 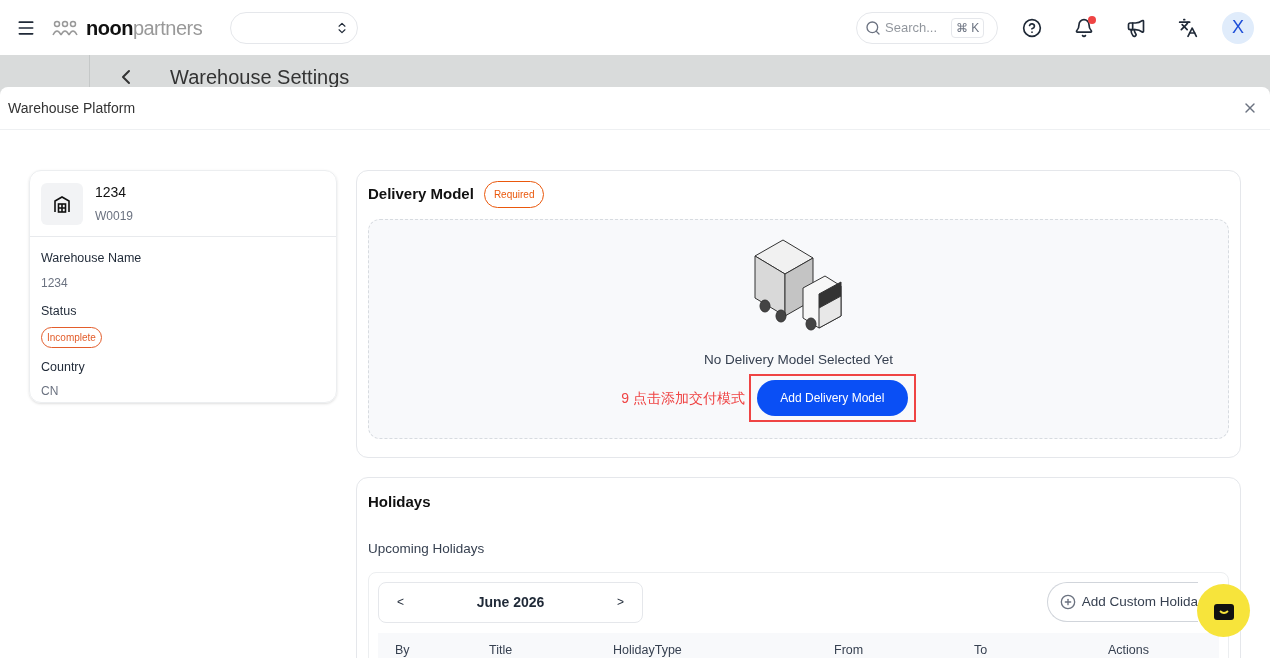 What do you see at coordinates (832, 398) in the screenshot?
I see `add-delivery-model-button: Add Delivery Model` at bounding box center [832, 398].